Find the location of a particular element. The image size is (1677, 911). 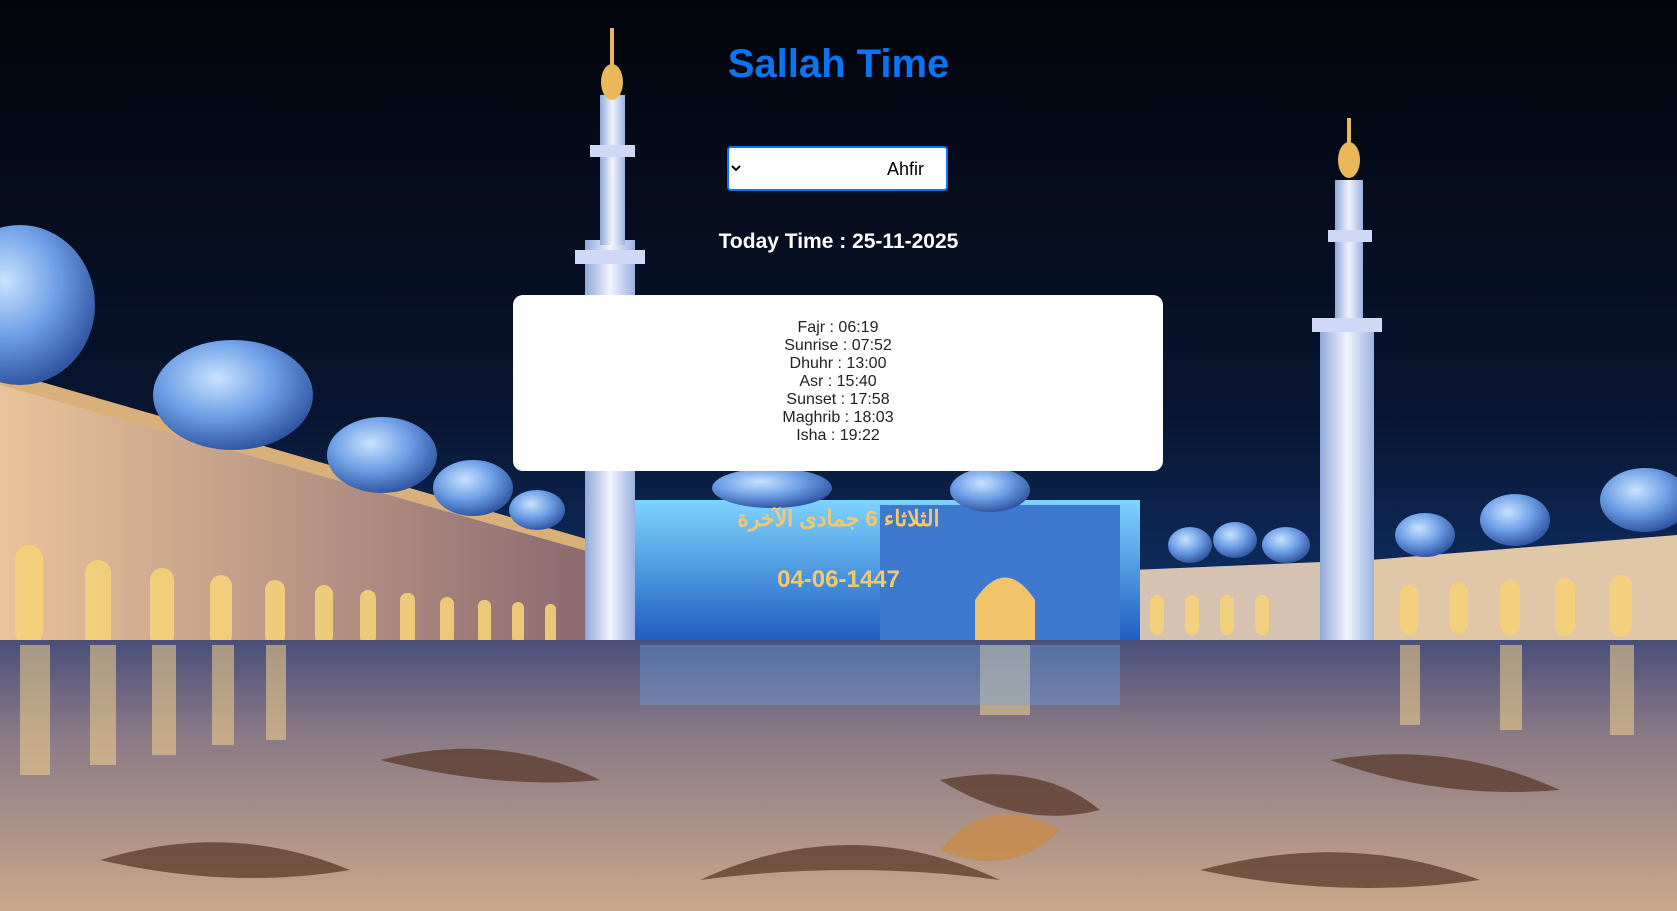

city-select-wrapper: Ahfir is located at coordinates (837, 168).